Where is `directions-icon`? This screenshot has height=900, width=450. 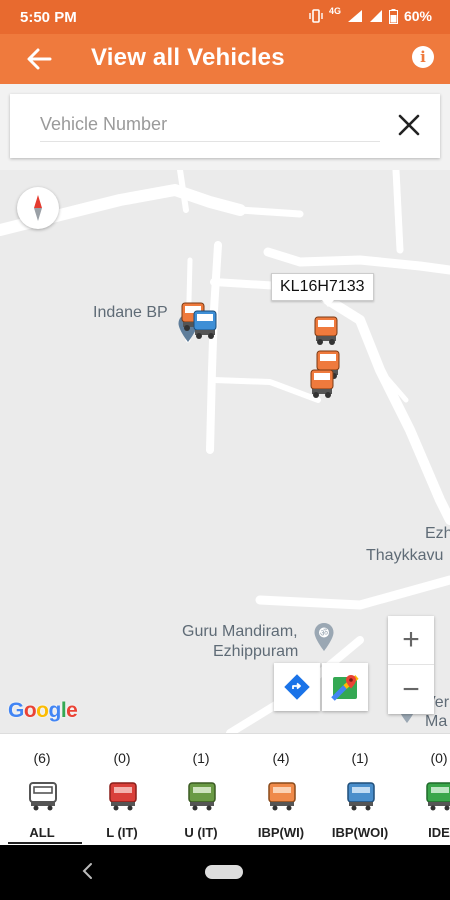 directions-icon is located at coordinates (297, 687).